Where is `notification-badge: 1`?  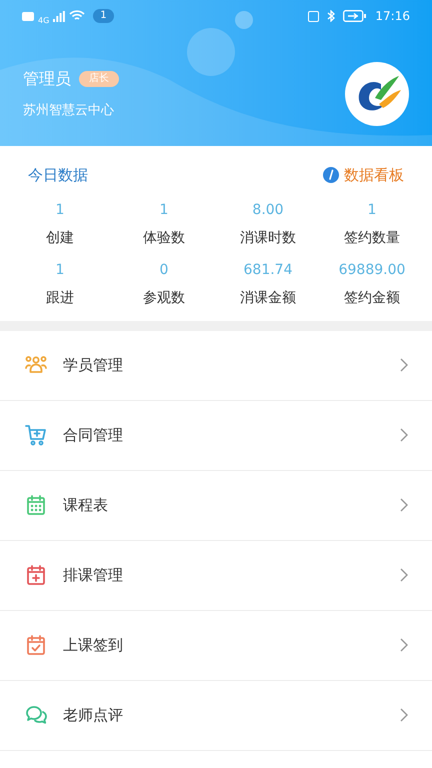
notification-badge: 1 is located at coordinates (103, 16).